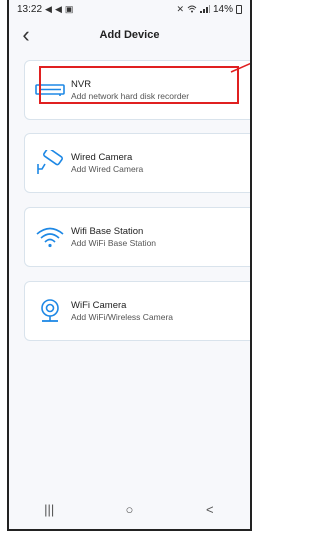 The height and width of the screenshot is (533, 320). I want to click on device-card-wired-camera: Wired Camera Add Wired Camera, so click(137, 163).